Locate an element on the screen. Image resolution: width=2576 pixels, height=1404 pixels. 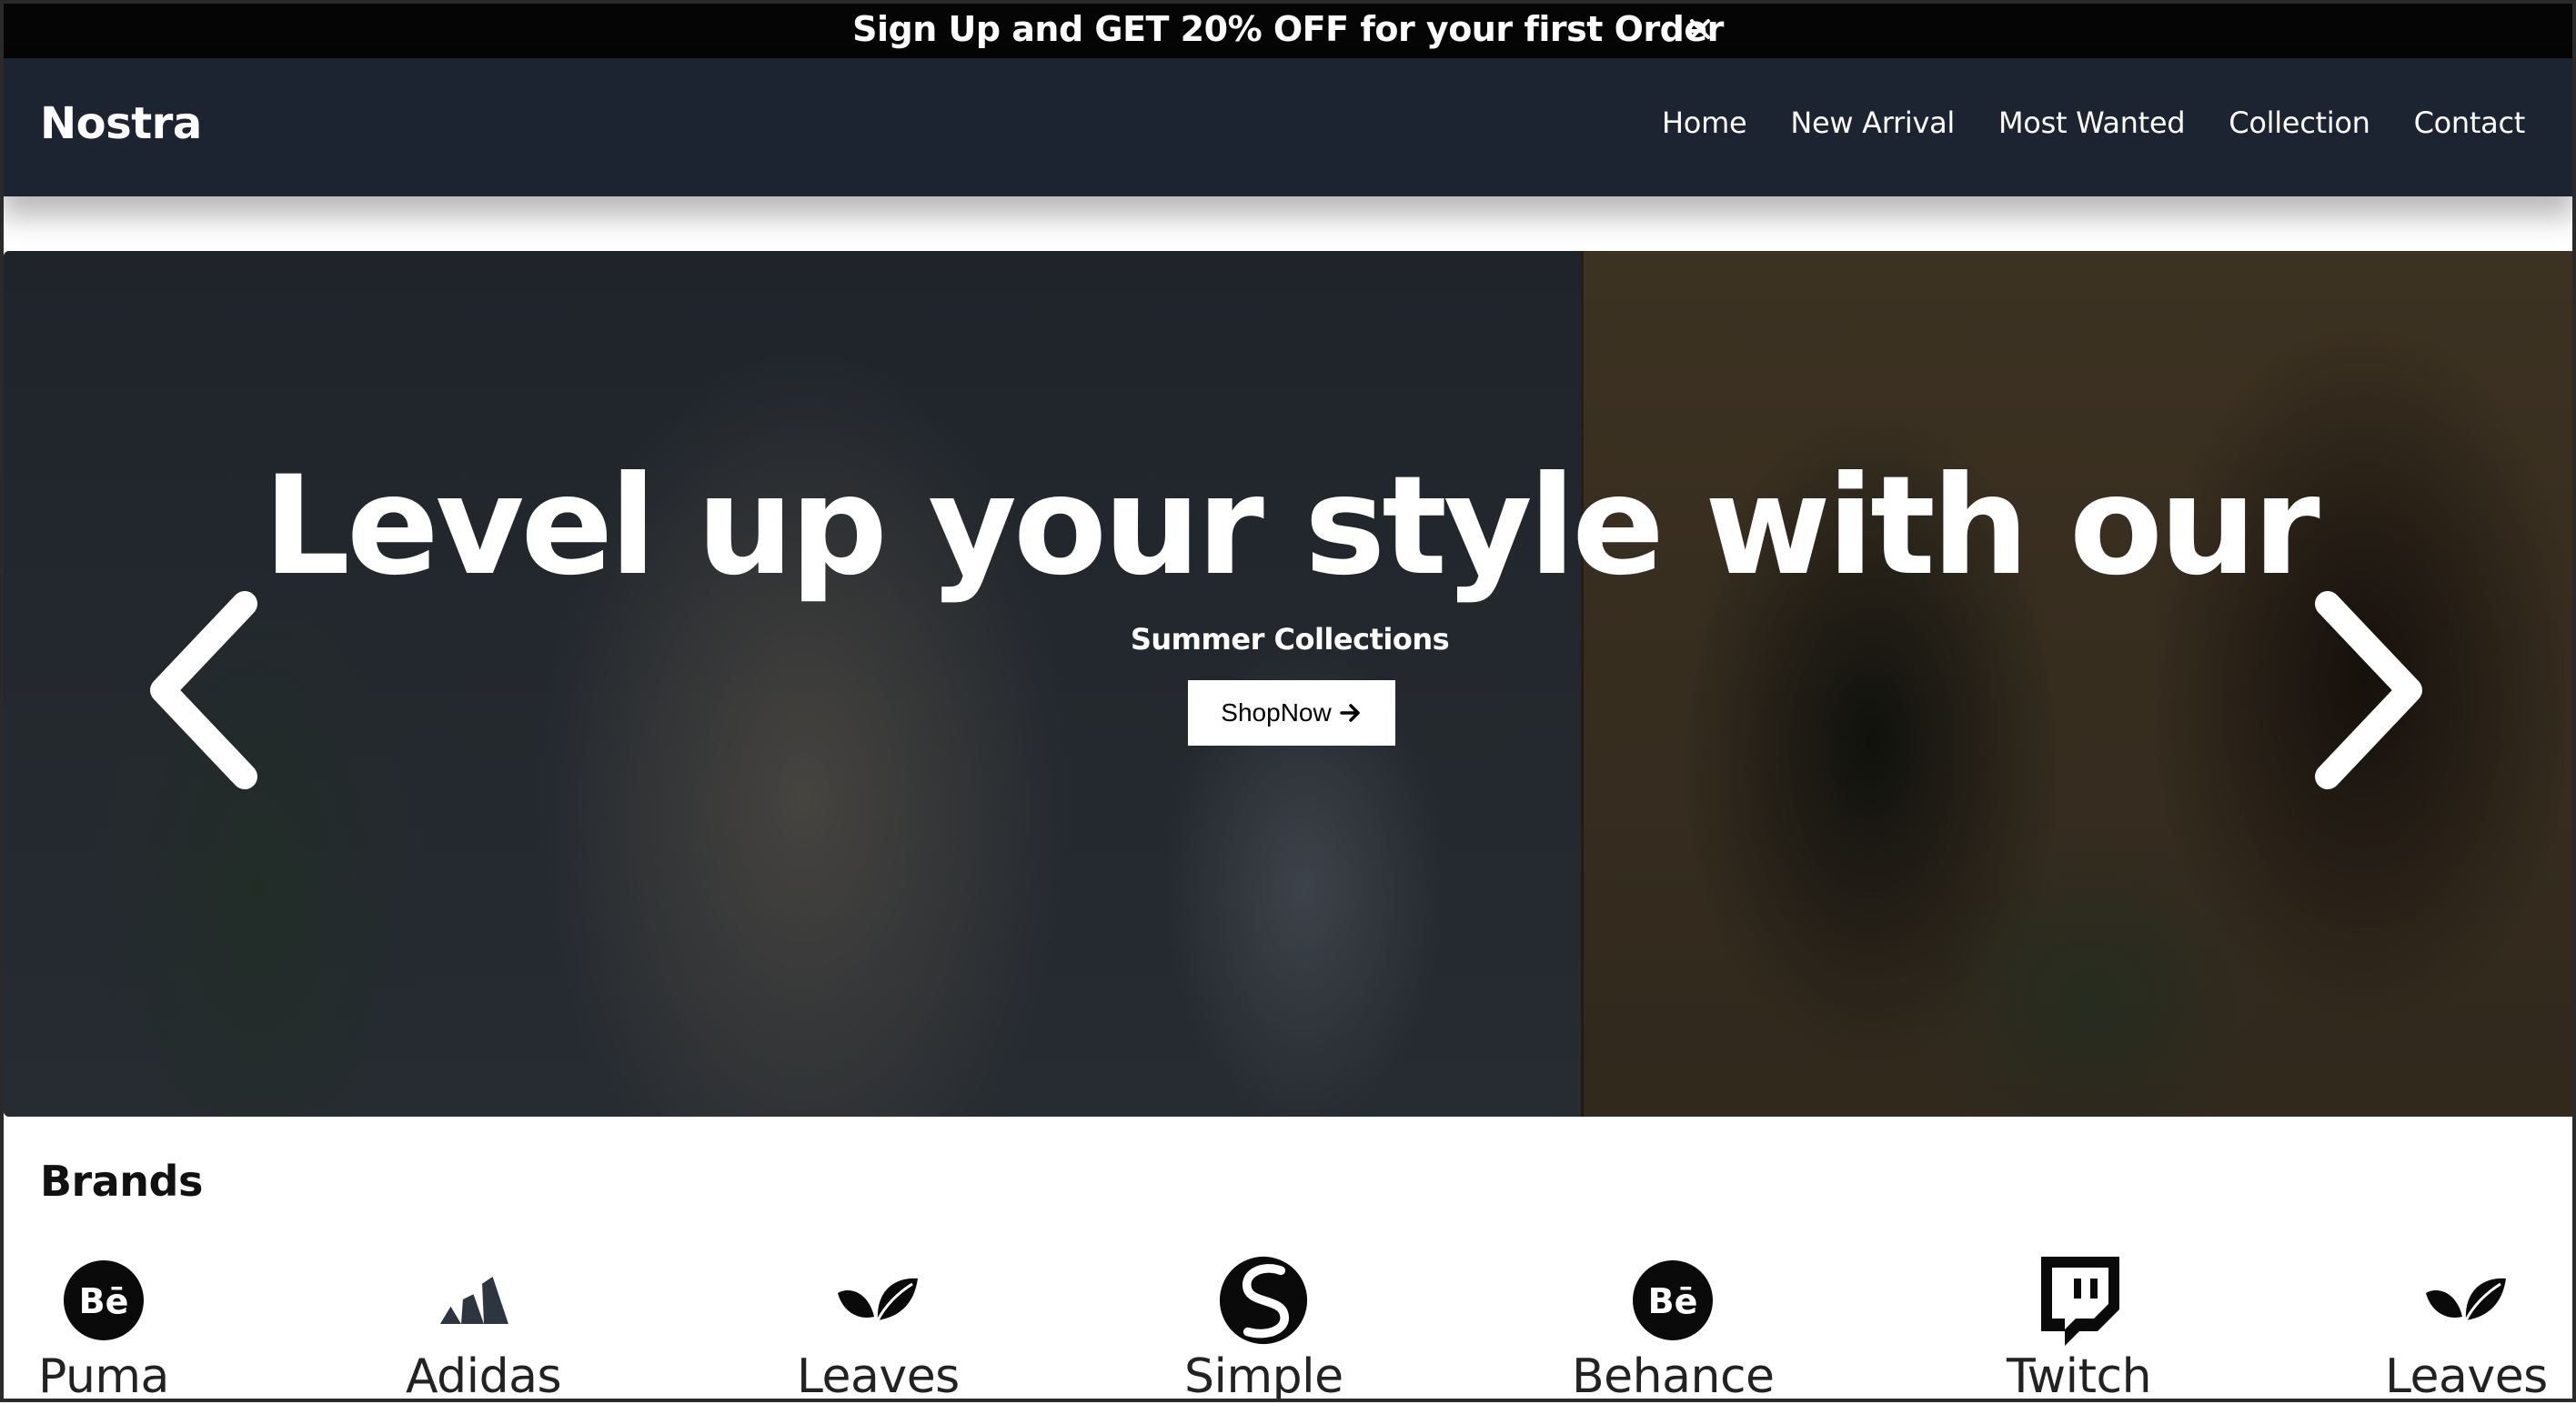
nav-link-home: Home is located at coordinates (1704, 122).